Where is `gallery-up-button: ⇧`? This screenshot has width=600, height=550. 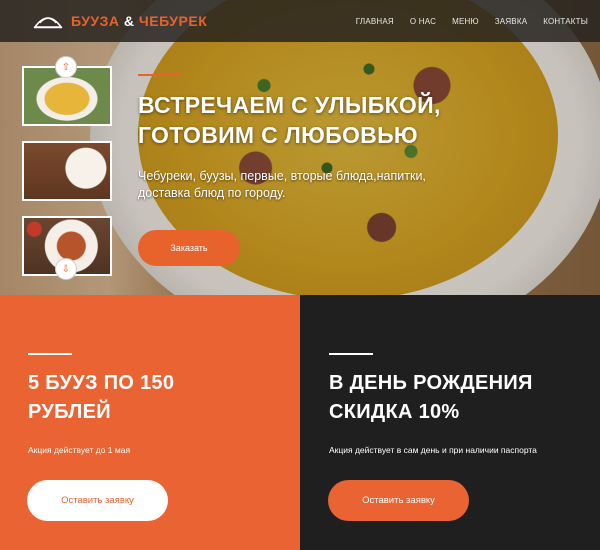 gallery-up-button: ⇧ is located at coordinates (66, 67).